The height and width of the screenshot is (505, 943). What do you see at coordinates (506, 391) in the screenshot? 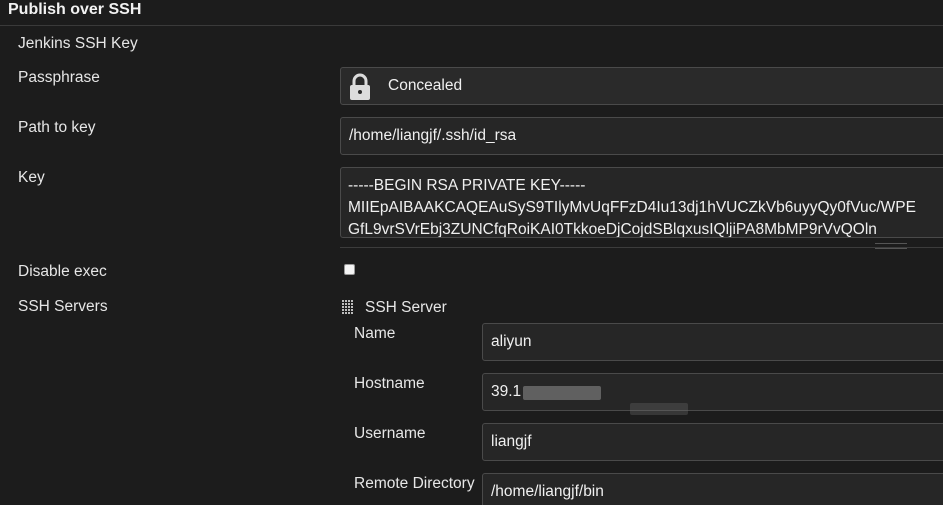
I see `hostname-value: 39.1` at bounding box center [506, 391].